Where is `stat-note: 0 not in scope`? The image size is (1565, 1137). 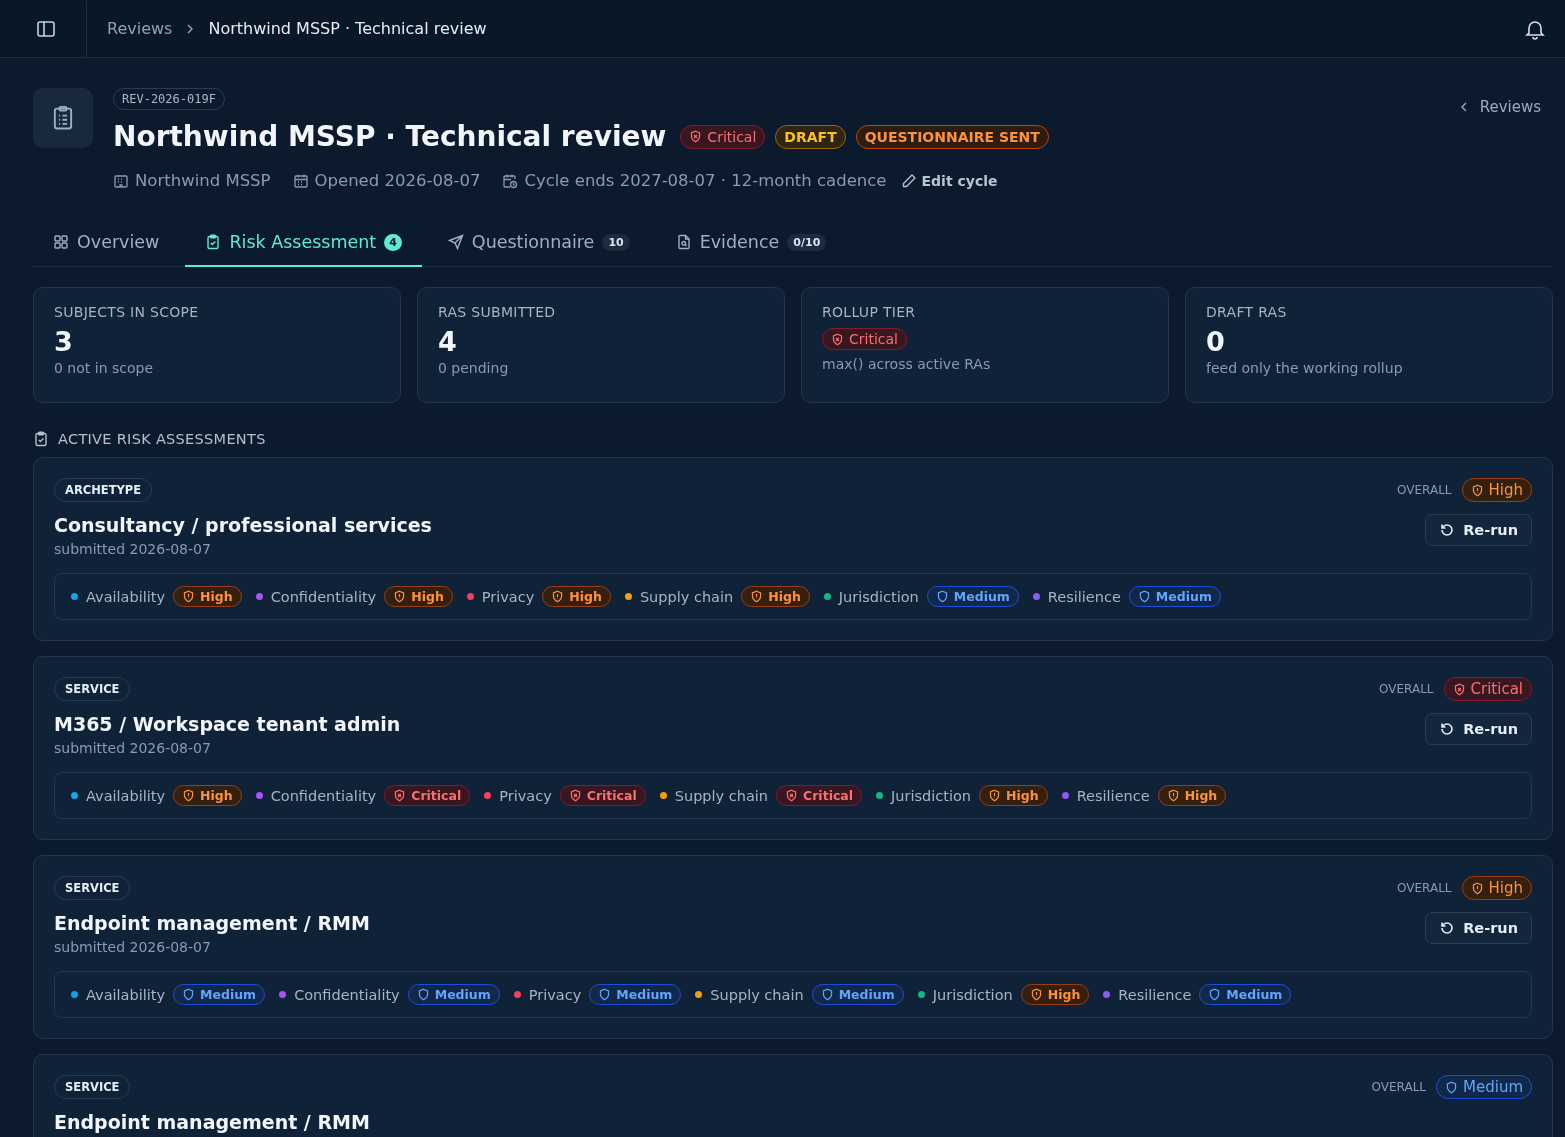
stat-note: 0 not in scope is located at coordinates (104, 368).